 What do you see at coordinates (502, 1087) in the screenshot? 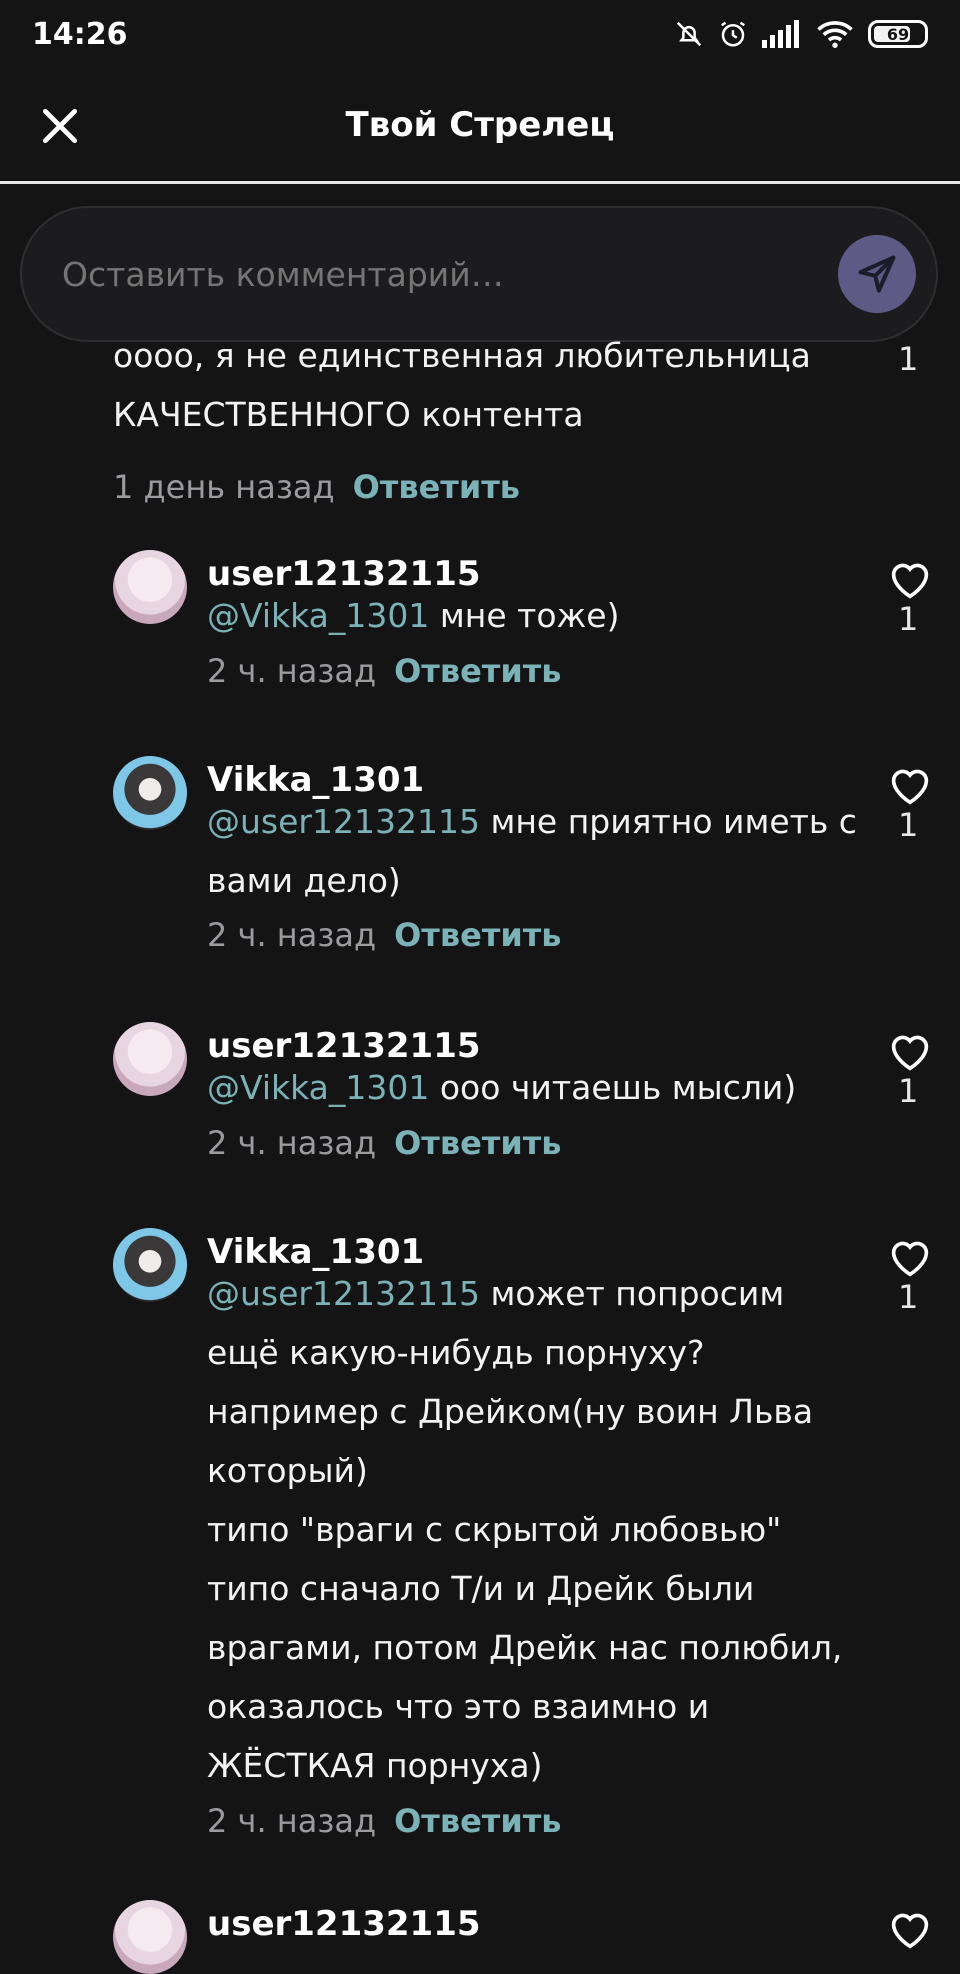
I see `comment-text: @Vikka_1301 ооо читаешь мысли)` at bounding box center [502, 1087].